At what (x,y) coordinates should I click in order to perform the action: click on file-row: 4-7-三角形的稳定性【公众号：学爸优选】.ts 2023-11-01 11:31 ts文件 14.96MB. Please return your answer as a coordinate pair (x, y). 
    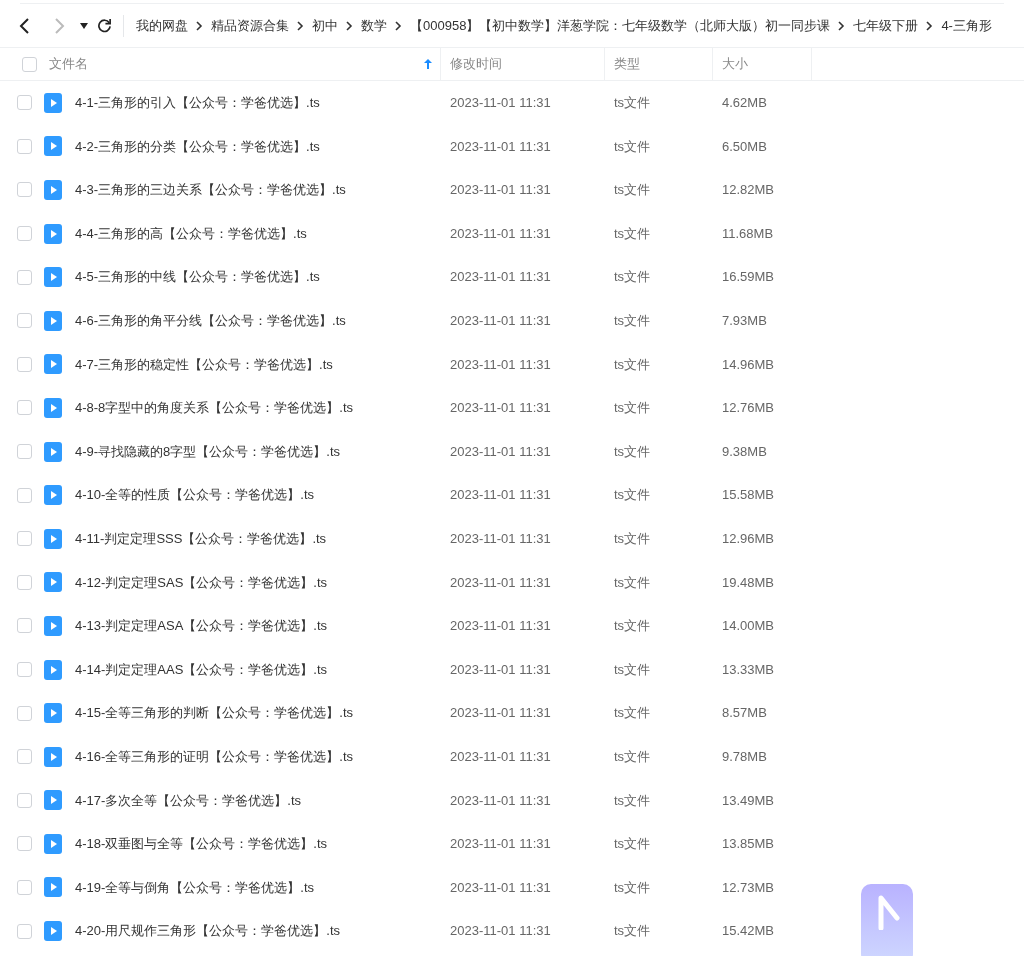
    Looking at the image, I should click on (512, 364).